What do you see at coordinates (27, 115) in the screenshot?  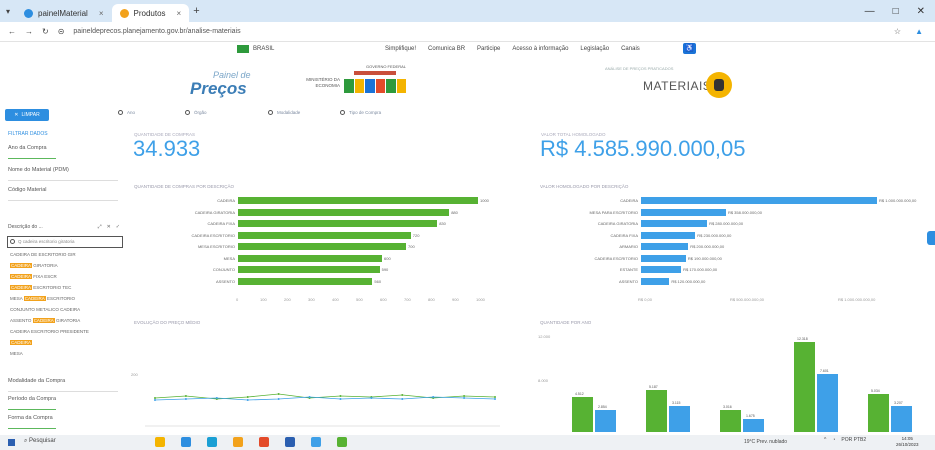 I see `clear-filters-button: ✕ LIMPAR` at bounding box center [27, 115].